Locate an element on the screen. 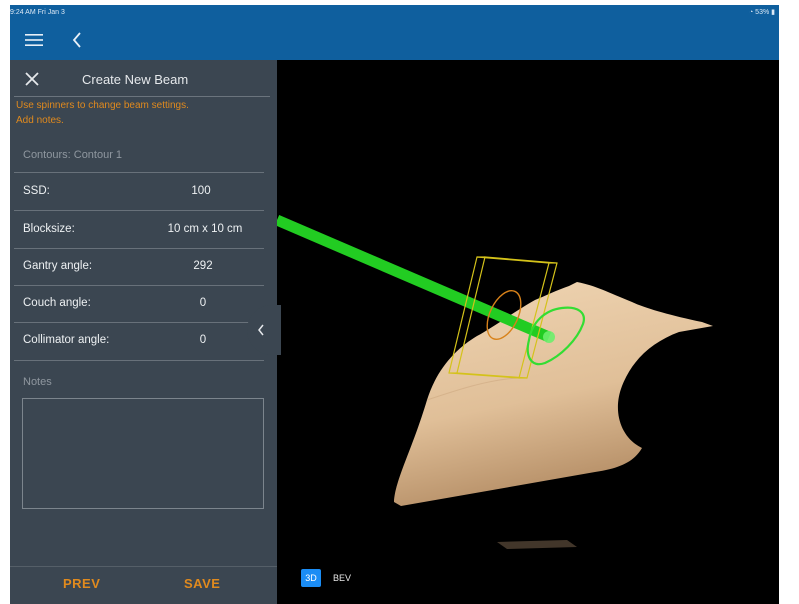  couch-angle-label: Couch angle: is located at coordinates (57, 303).